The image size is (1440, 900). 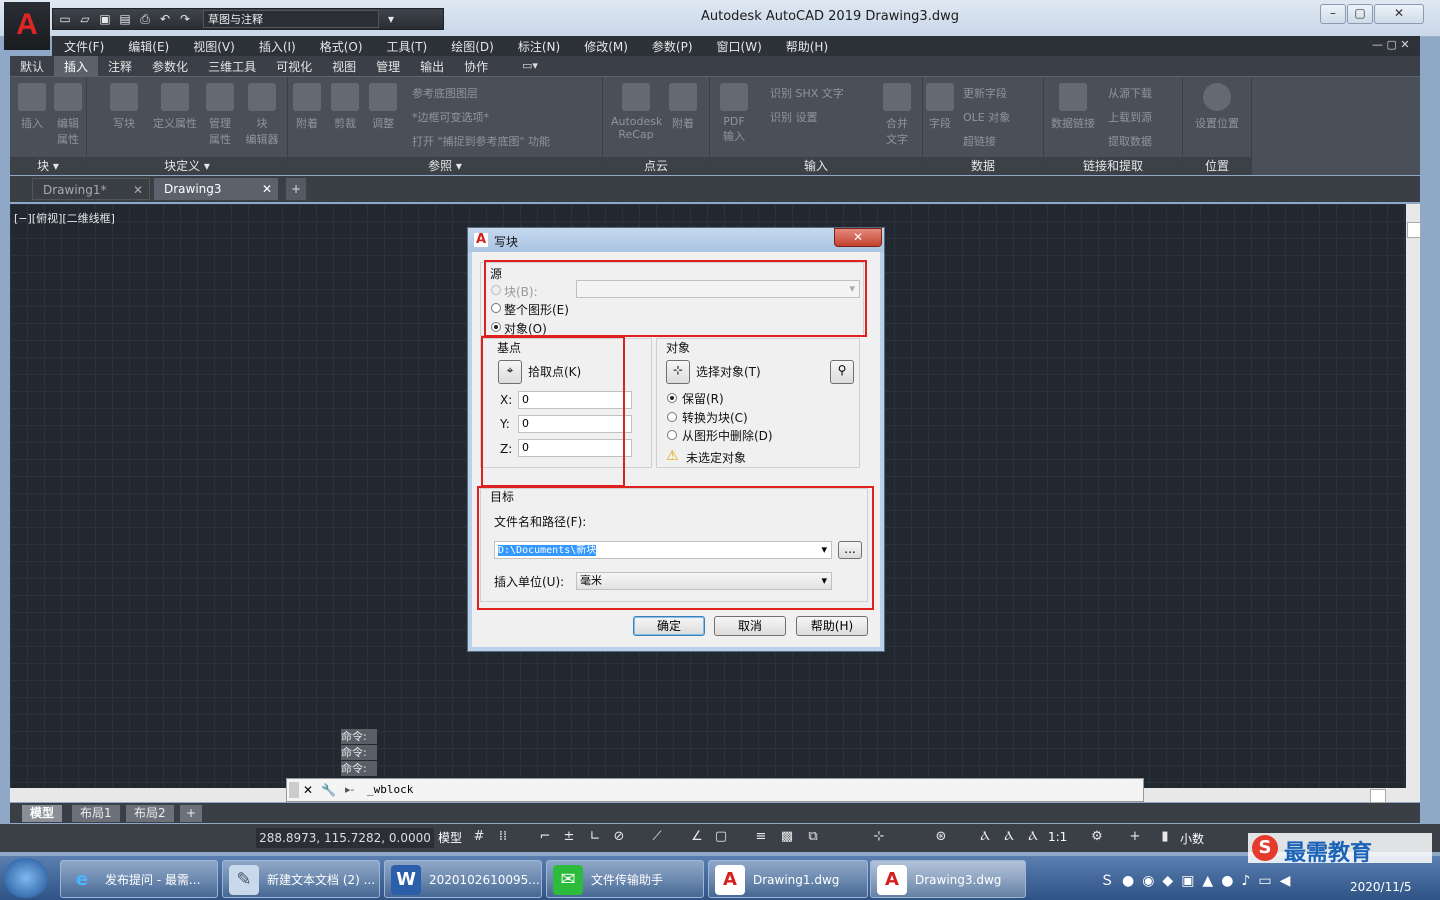 I want to click on adjust-button: 调整, so click(x=383, y=107).